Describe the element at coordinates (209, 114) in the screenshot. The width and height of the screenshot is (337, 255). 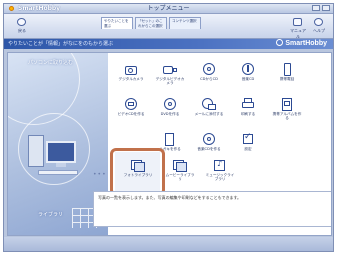
I see `tile-label: メールに添付する` at that location.